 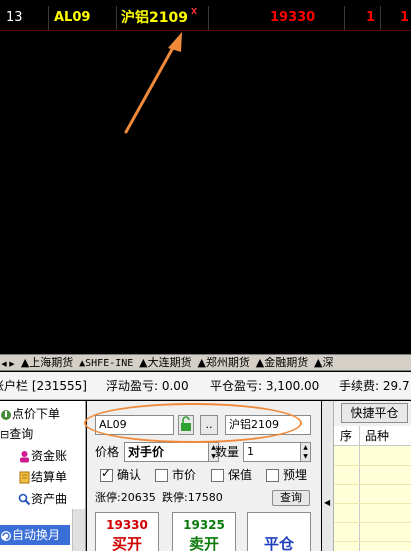 What do you see at coordinates (272, 475) in the screenshot?
I see `preorder-checkbox` at bounding box center [272, 475].